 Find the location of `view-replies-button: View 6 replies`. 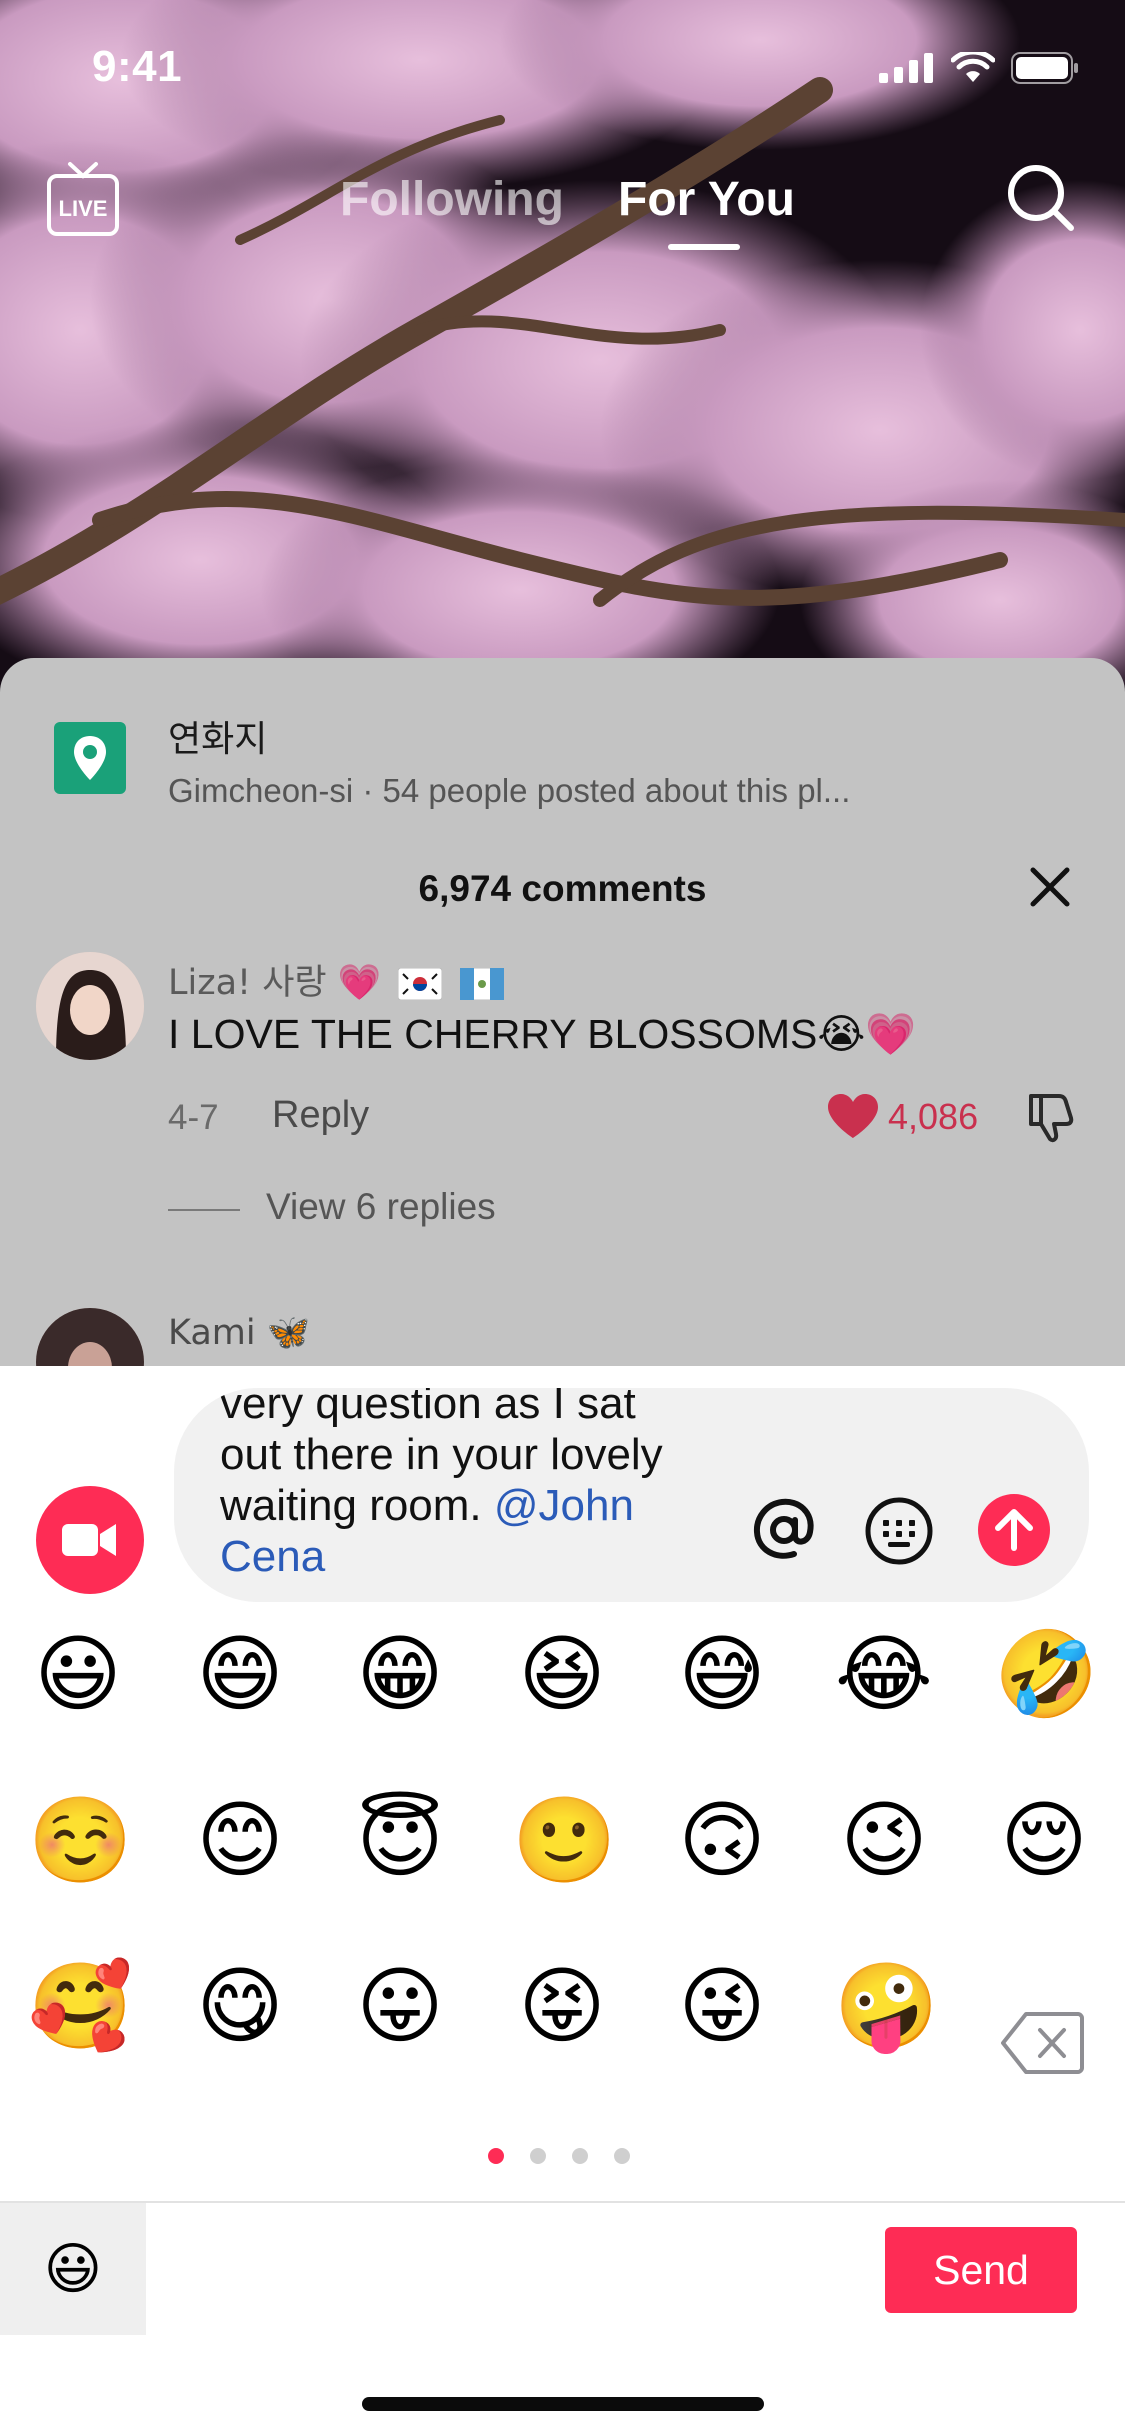

view-replies-button: View 6 replies is located at coordinates (381, 1207).